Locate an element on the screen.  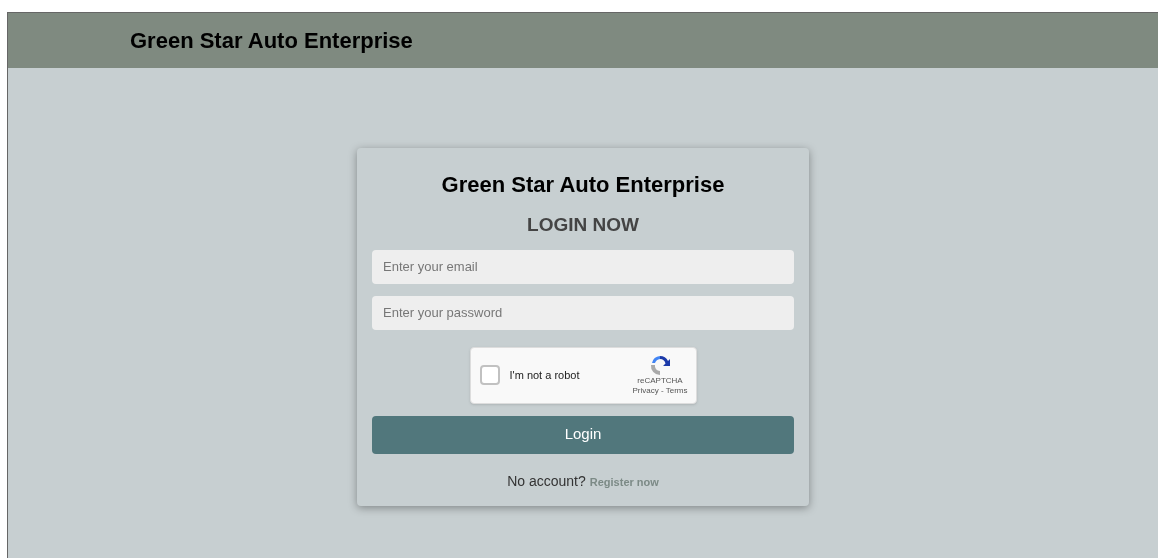
recaptcha-brand: reCAPTCHA is located at coordinates (660, 381).